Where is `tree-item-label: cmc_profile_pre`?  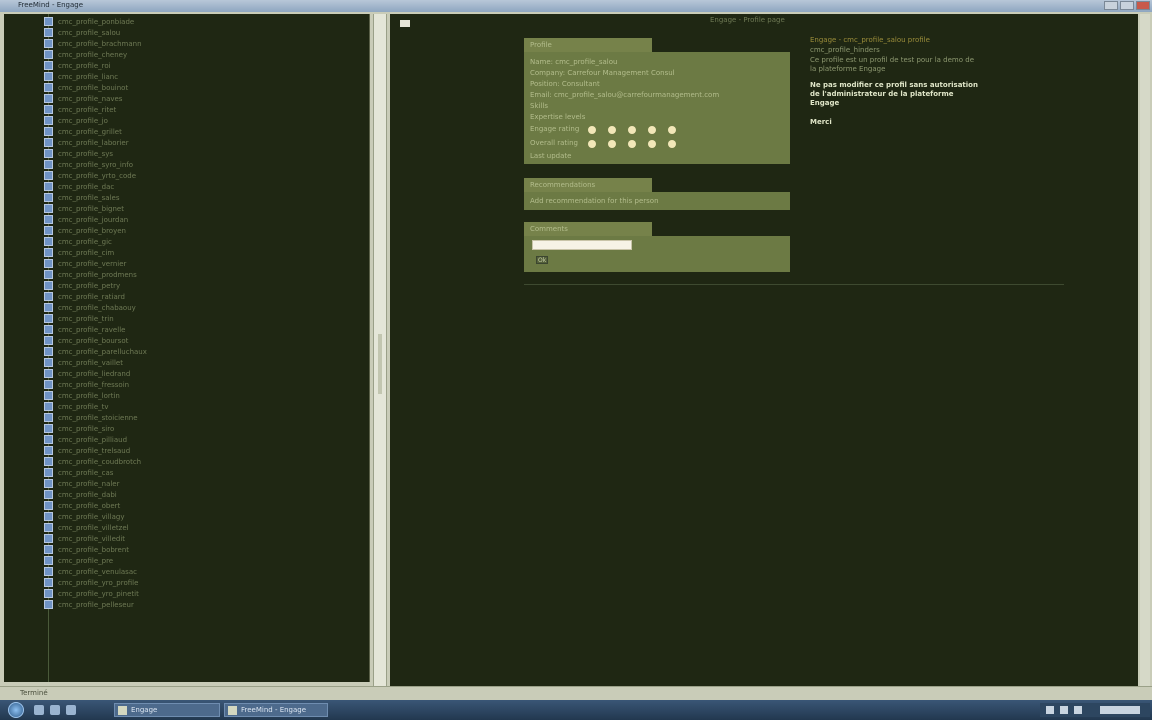
tree-item-label: cmc_profile_pre is located at coordinates (86, 560).